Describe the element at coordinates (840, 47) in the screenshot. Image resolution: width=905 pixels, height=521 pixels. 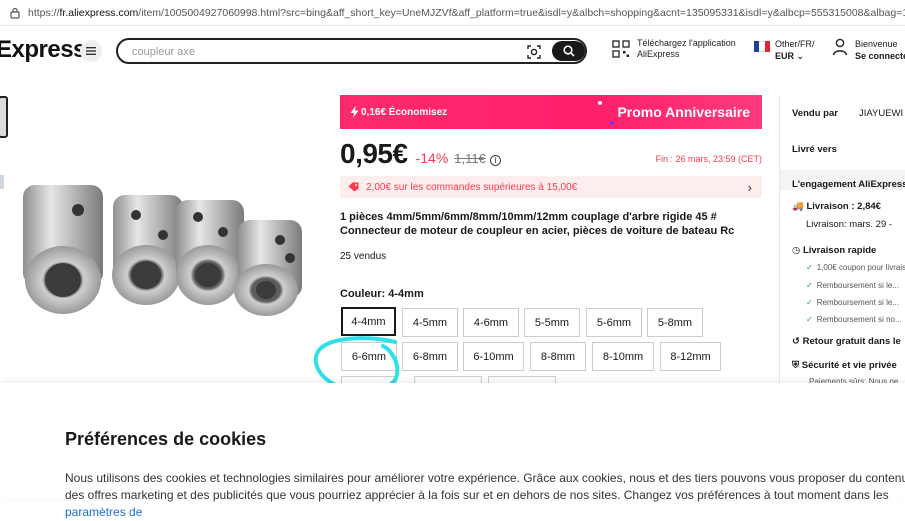
I see `user-icon` at that location.